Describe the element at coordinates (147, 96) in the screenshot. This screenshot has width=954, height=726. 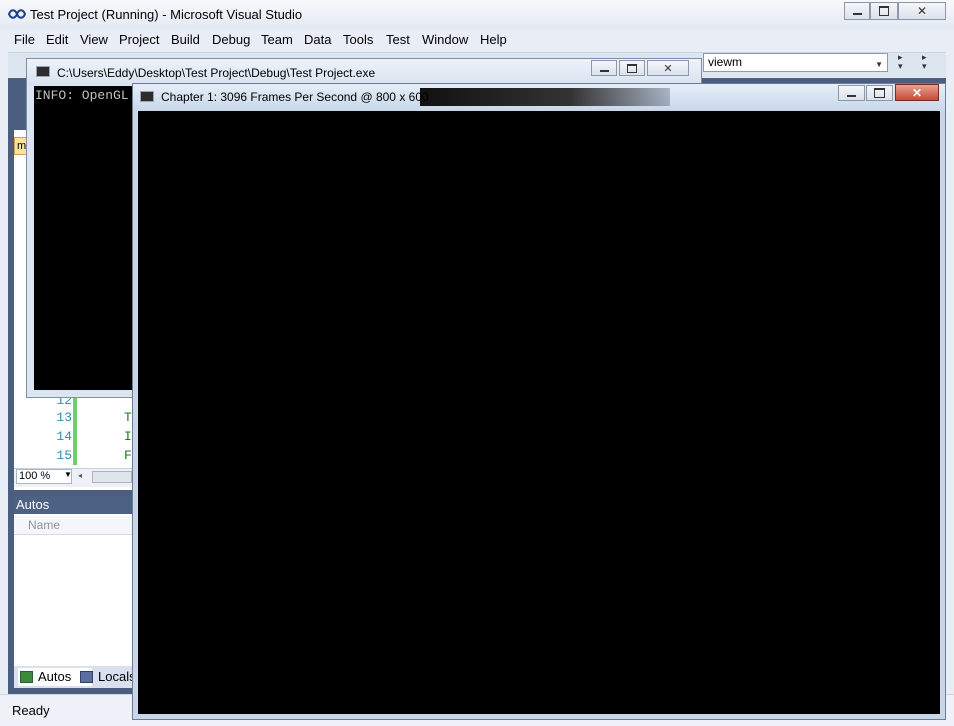
I see `opengl-app-icon` at that location.